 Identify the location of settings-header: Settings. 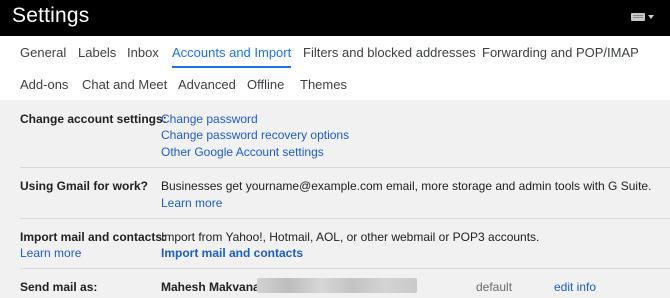
(335, 18).